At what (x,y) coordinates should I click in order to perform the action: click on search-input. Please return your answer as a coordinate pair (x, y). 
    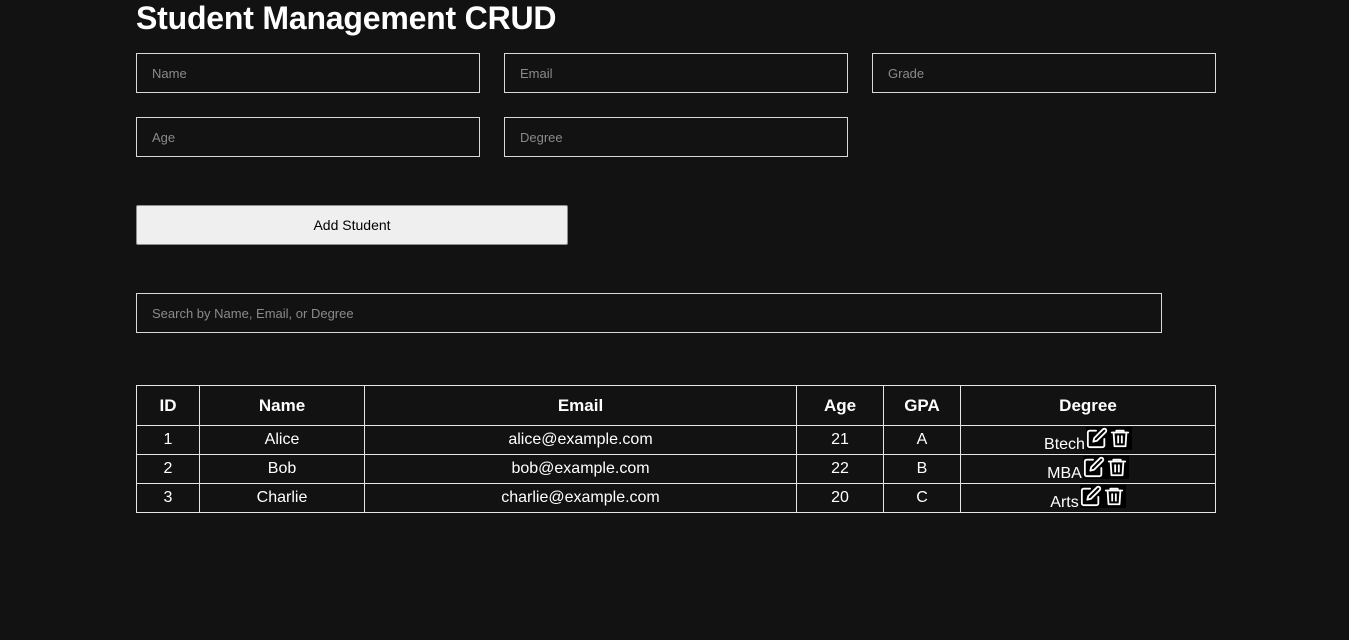
    Looking at the image, I should click on (649, 313).